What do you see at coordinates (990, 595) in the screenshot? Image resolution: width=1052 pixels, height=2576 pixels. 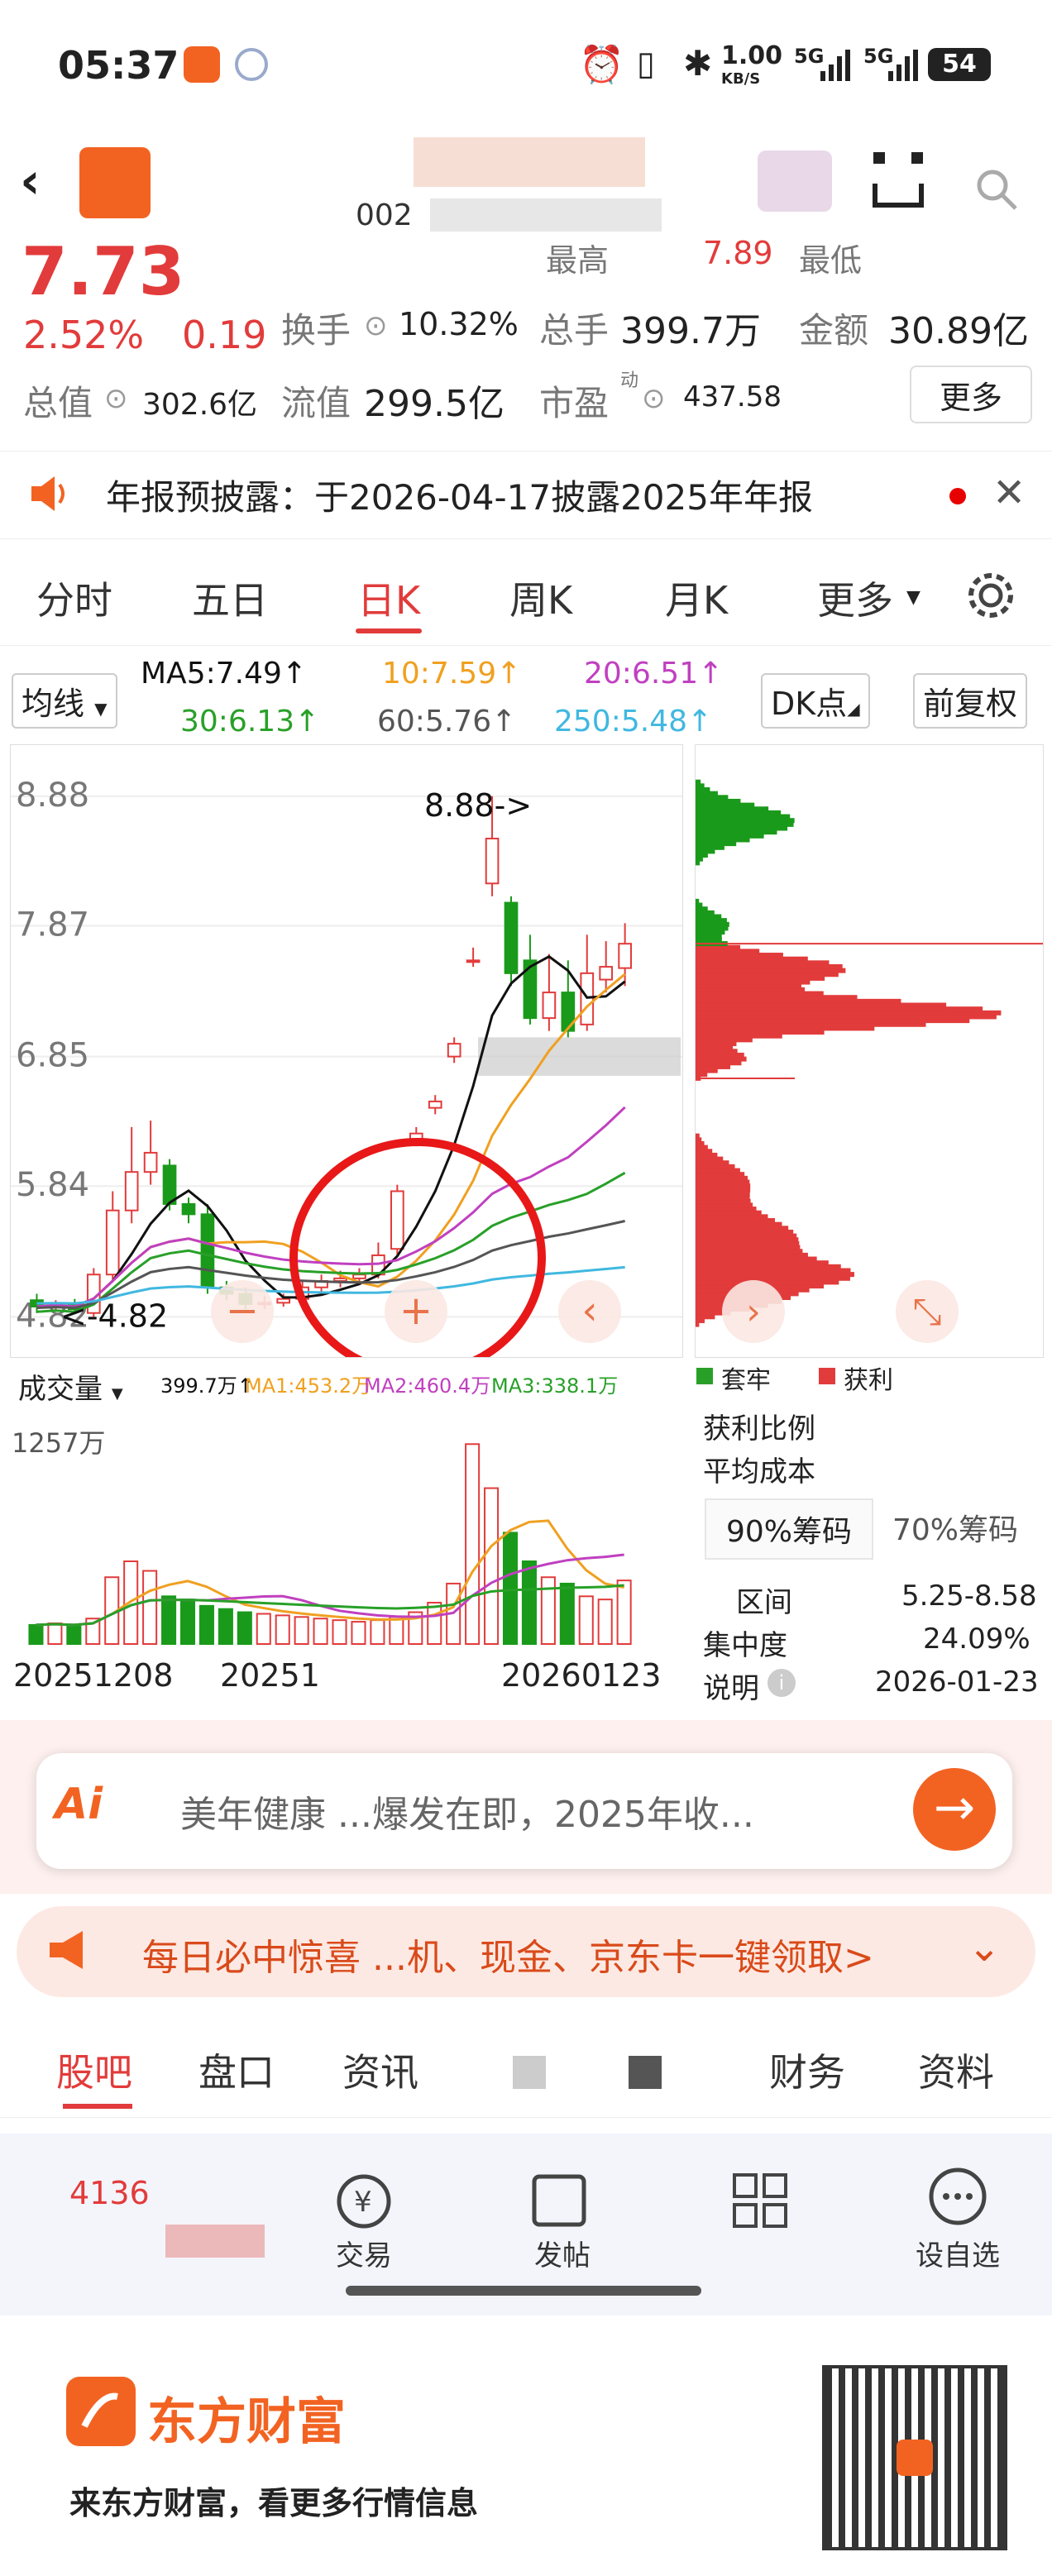 I see `gear-icon` at bounding box center [990, 595].